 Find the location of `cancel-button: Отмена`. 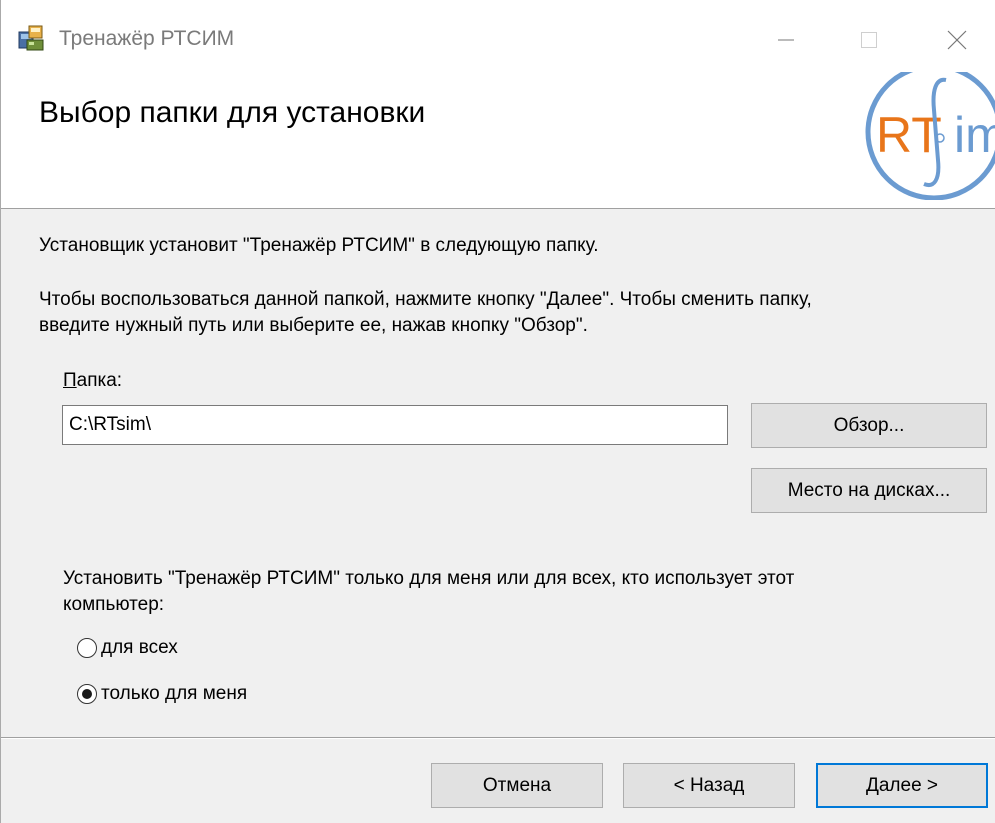

cancel-button: Отмена is located at coordinates (517, 785).